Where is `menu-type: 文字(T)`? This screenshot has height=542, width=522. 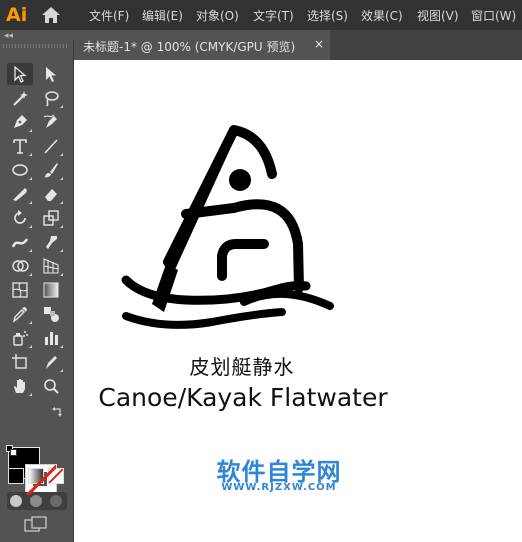
menu-type: 文字(T) is located at coordinates (273, 15).